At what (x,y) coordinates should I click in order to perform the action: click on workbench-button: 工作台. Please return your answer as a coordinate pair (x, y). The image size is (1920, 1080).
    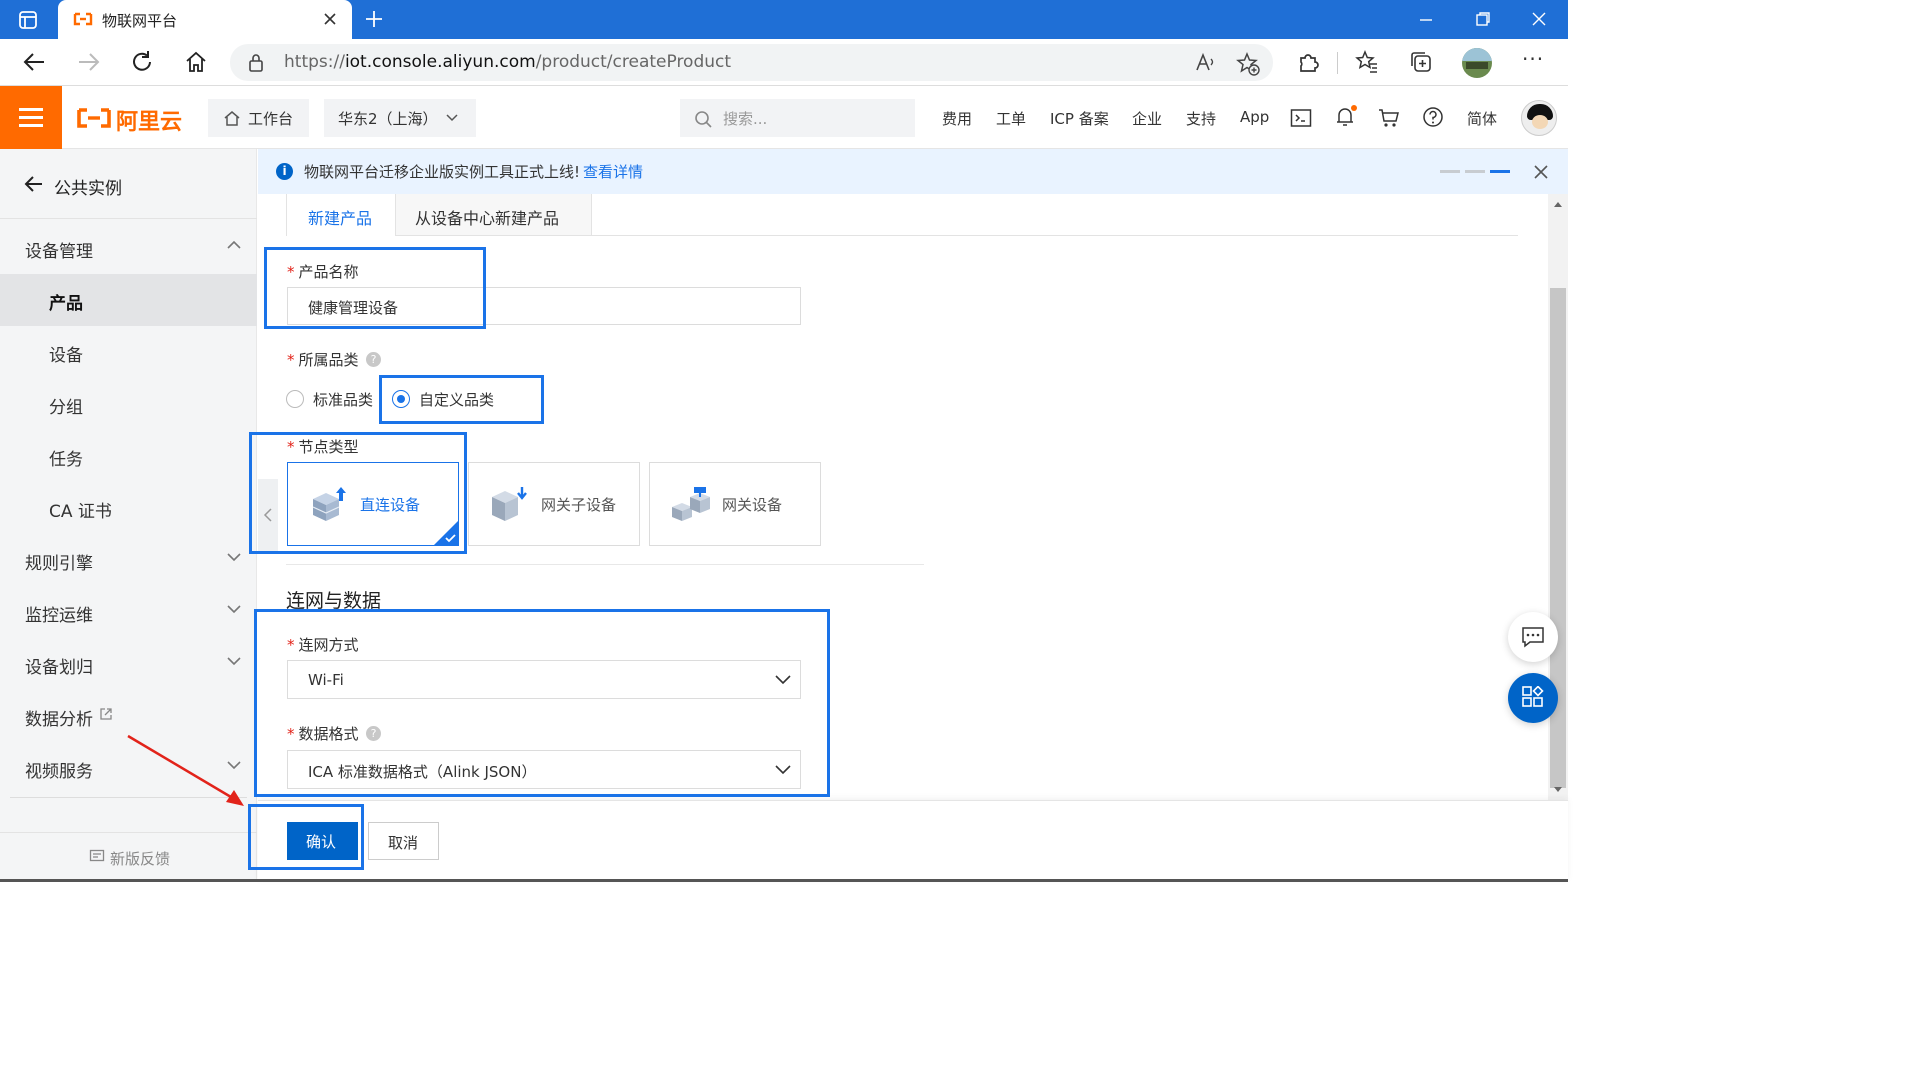
    Looking at the image, I should click on (258, 118).